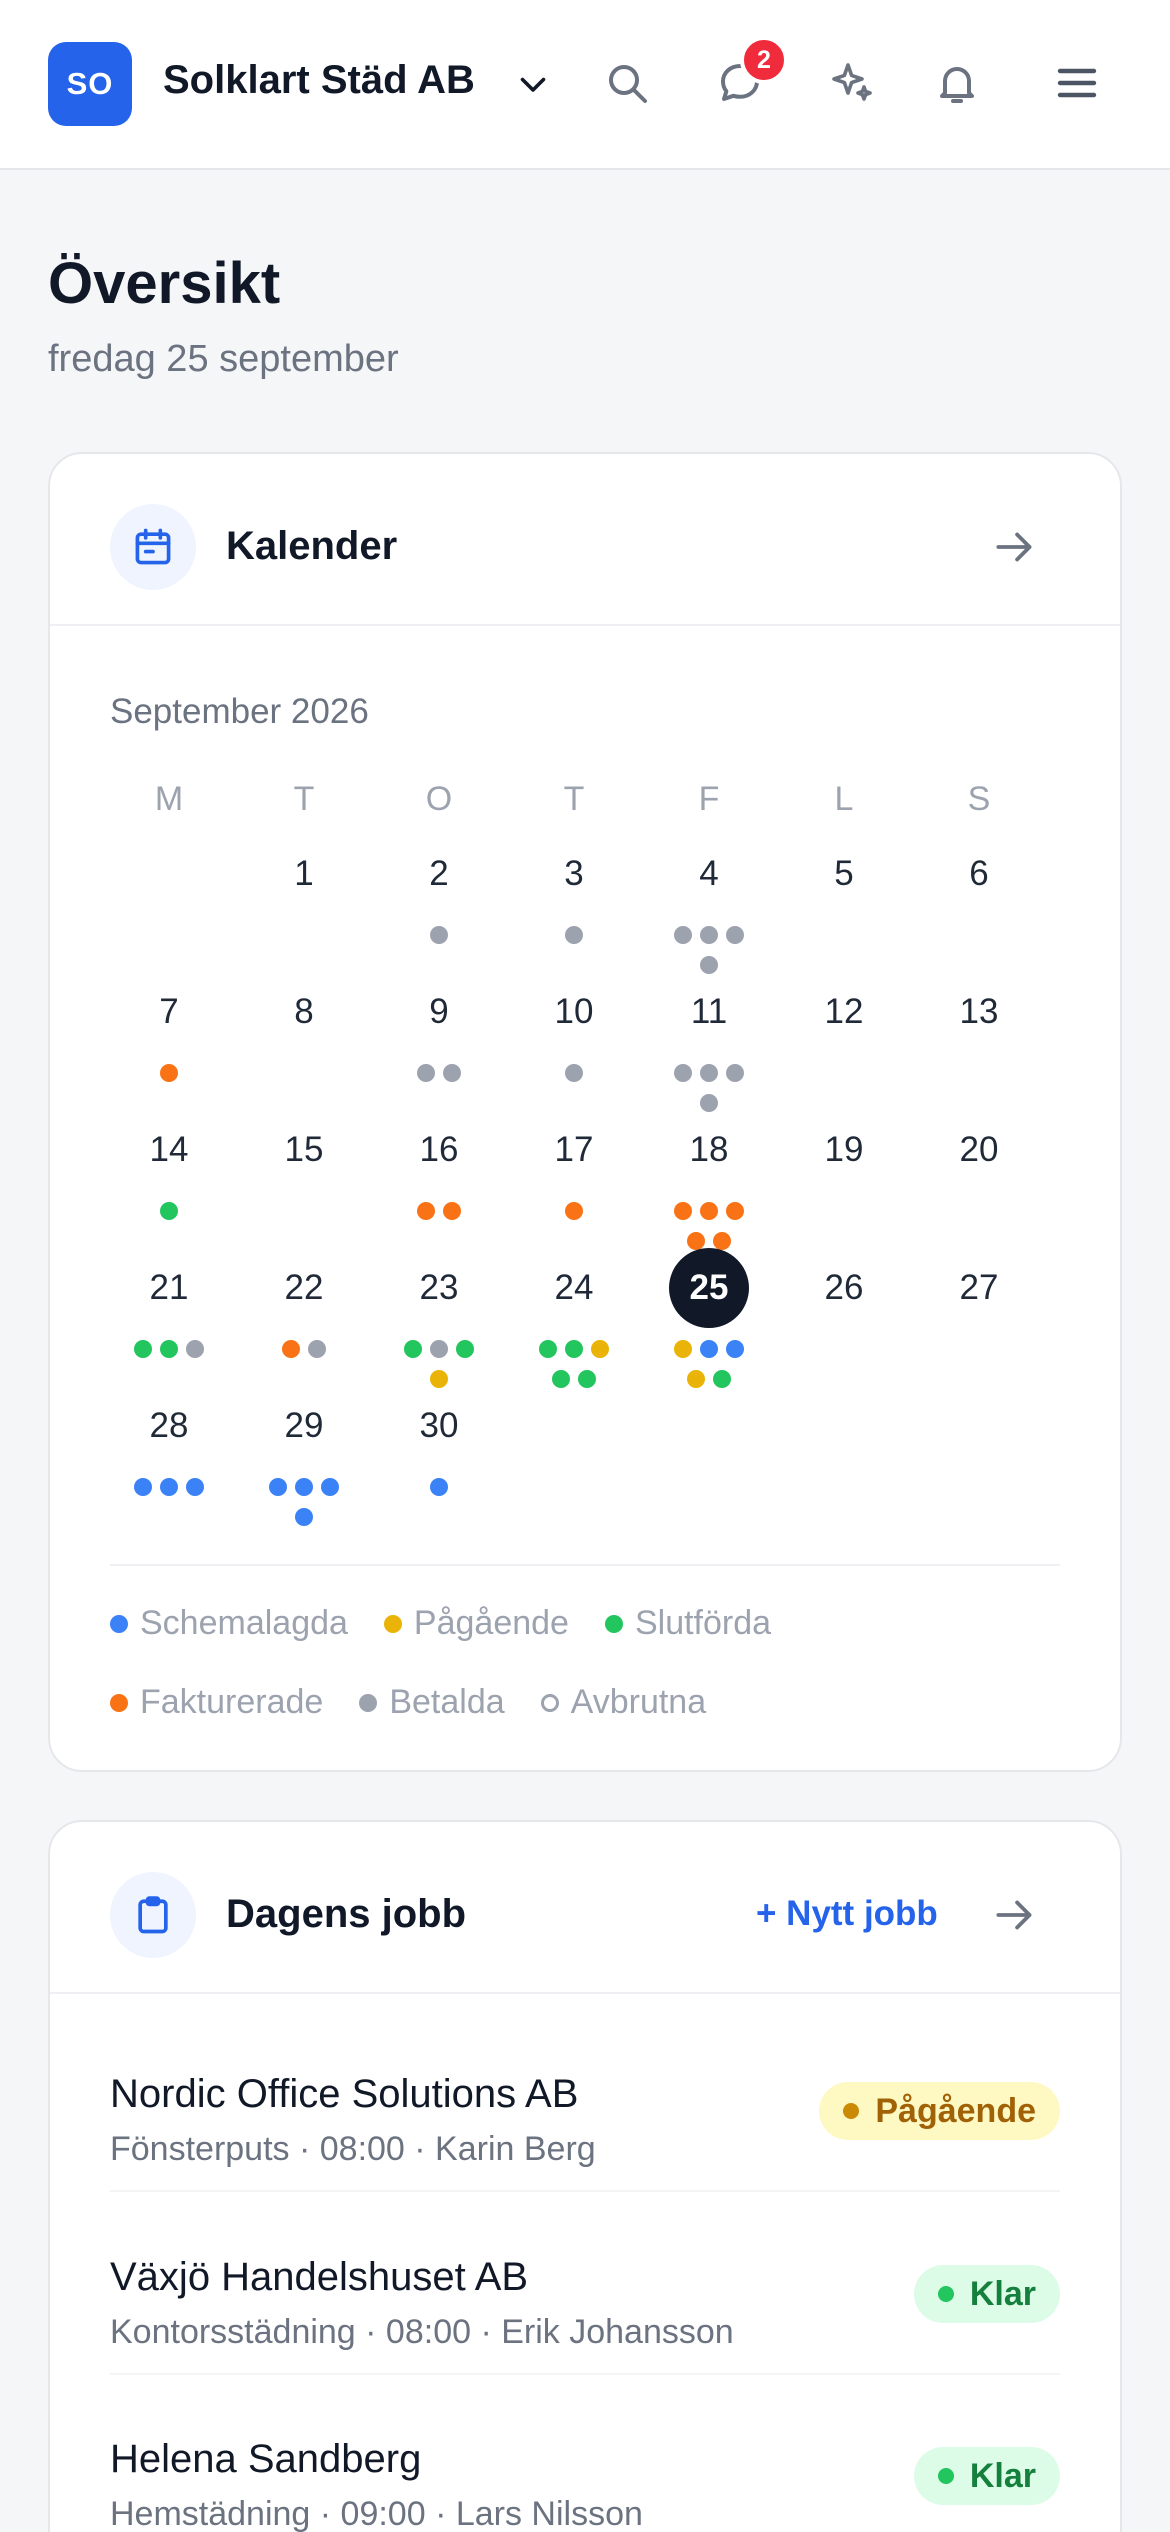 The width and height of the screenshot is (1170, 2532). I want to click on menu-icon, so click(1077, 83).